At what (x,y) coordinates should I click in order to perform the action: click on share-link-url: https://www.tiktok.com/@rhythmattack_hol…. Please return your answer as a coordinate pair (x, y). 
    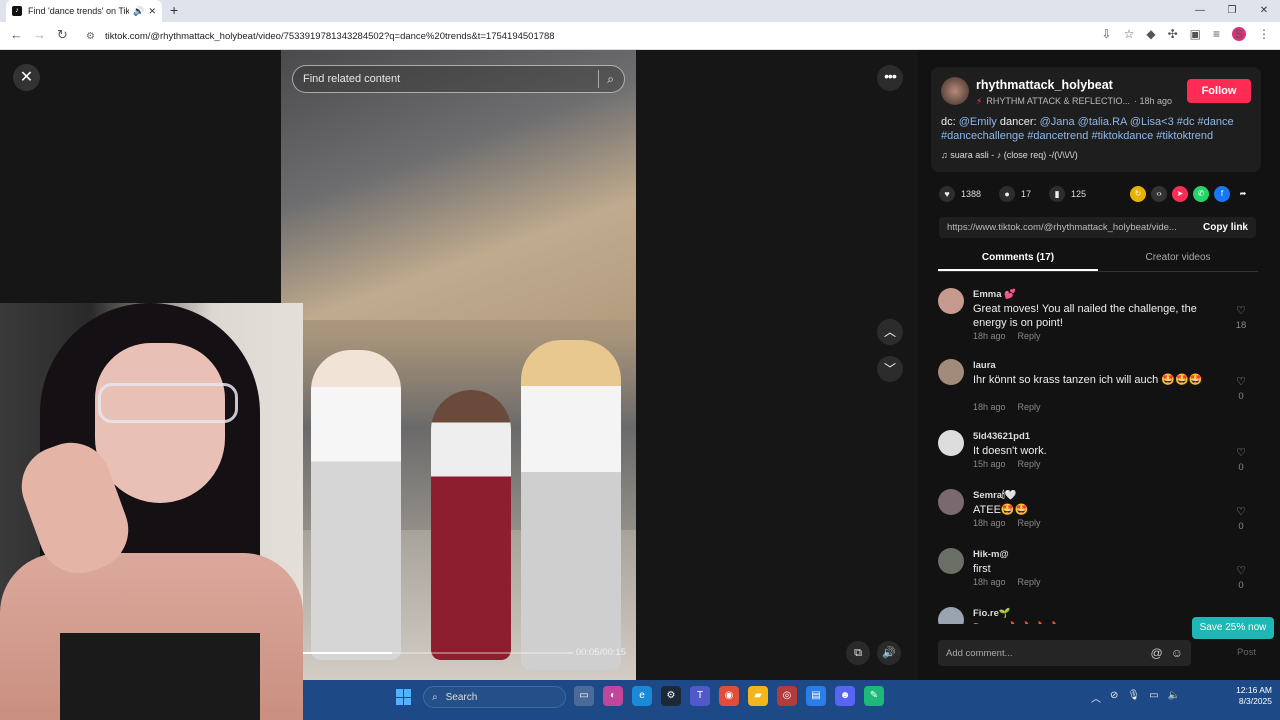
    Looking at the image, I should click on (1071, 227).